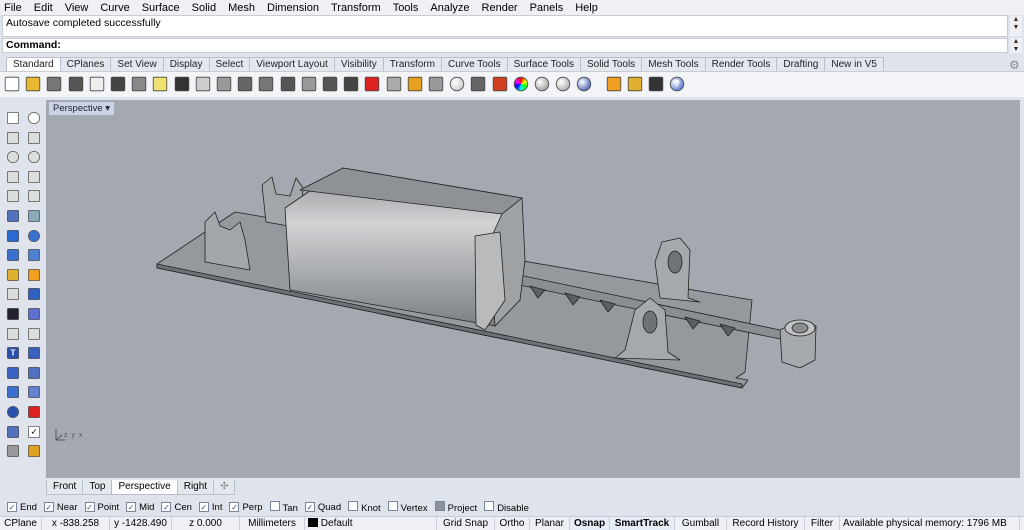  Describe the element at coordinates (12, 506) in the screenshot. I see `osnap-end-checkbox: ✓` at that location.